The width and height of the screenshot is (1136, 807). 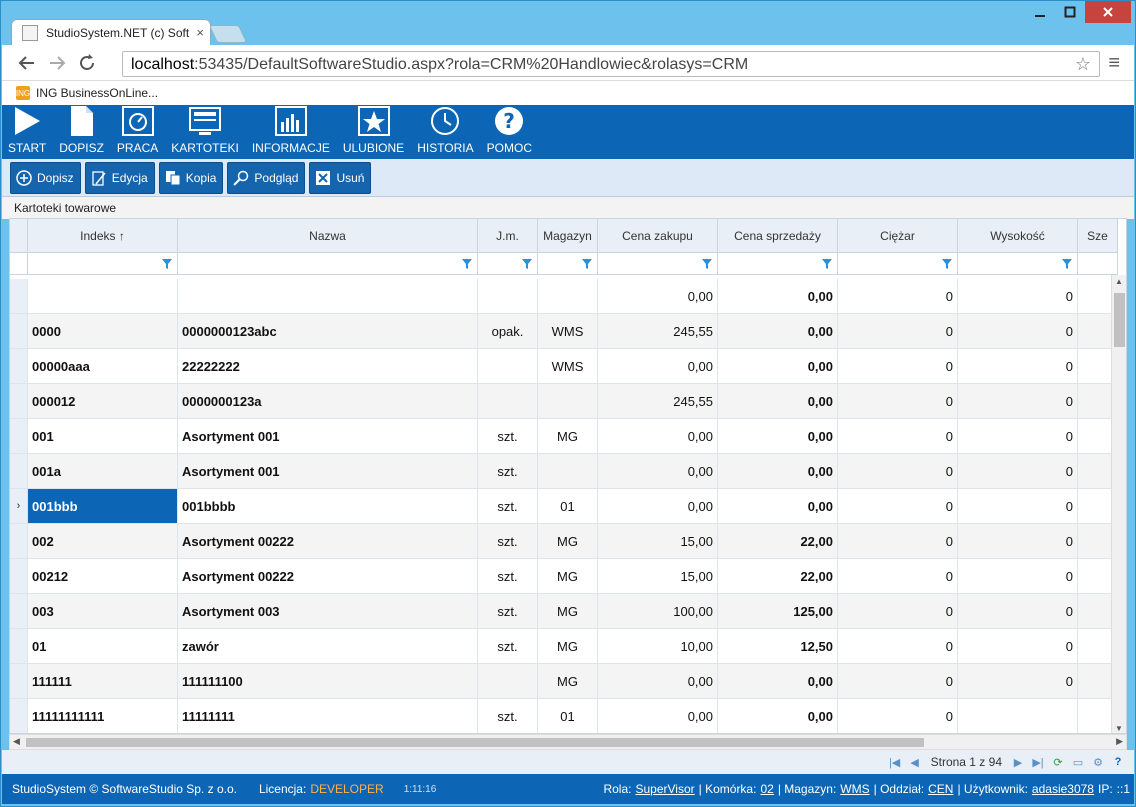 I want to click on ribbon-kartoteki: KARTOTEKI, so click(x=205, y=132).